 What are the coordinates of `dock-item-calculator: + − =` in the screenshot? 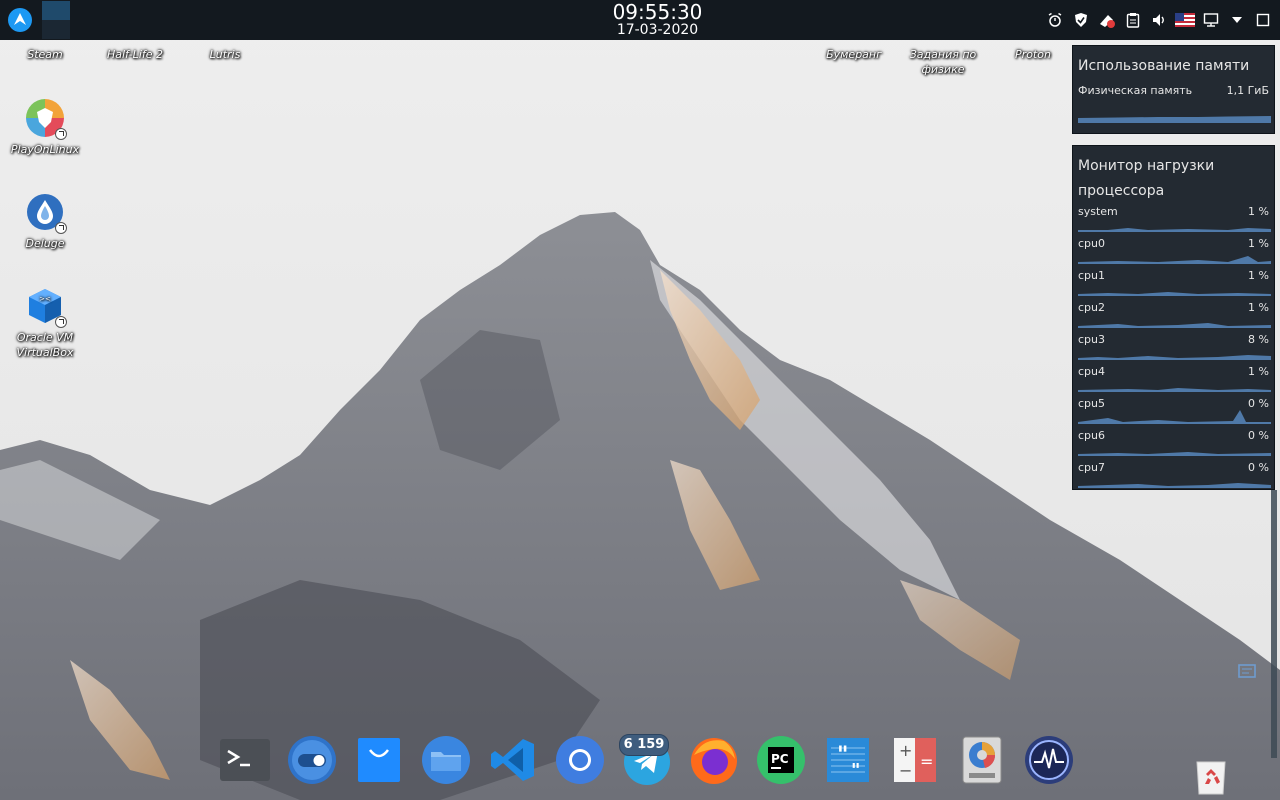 It's located at (915, 762).